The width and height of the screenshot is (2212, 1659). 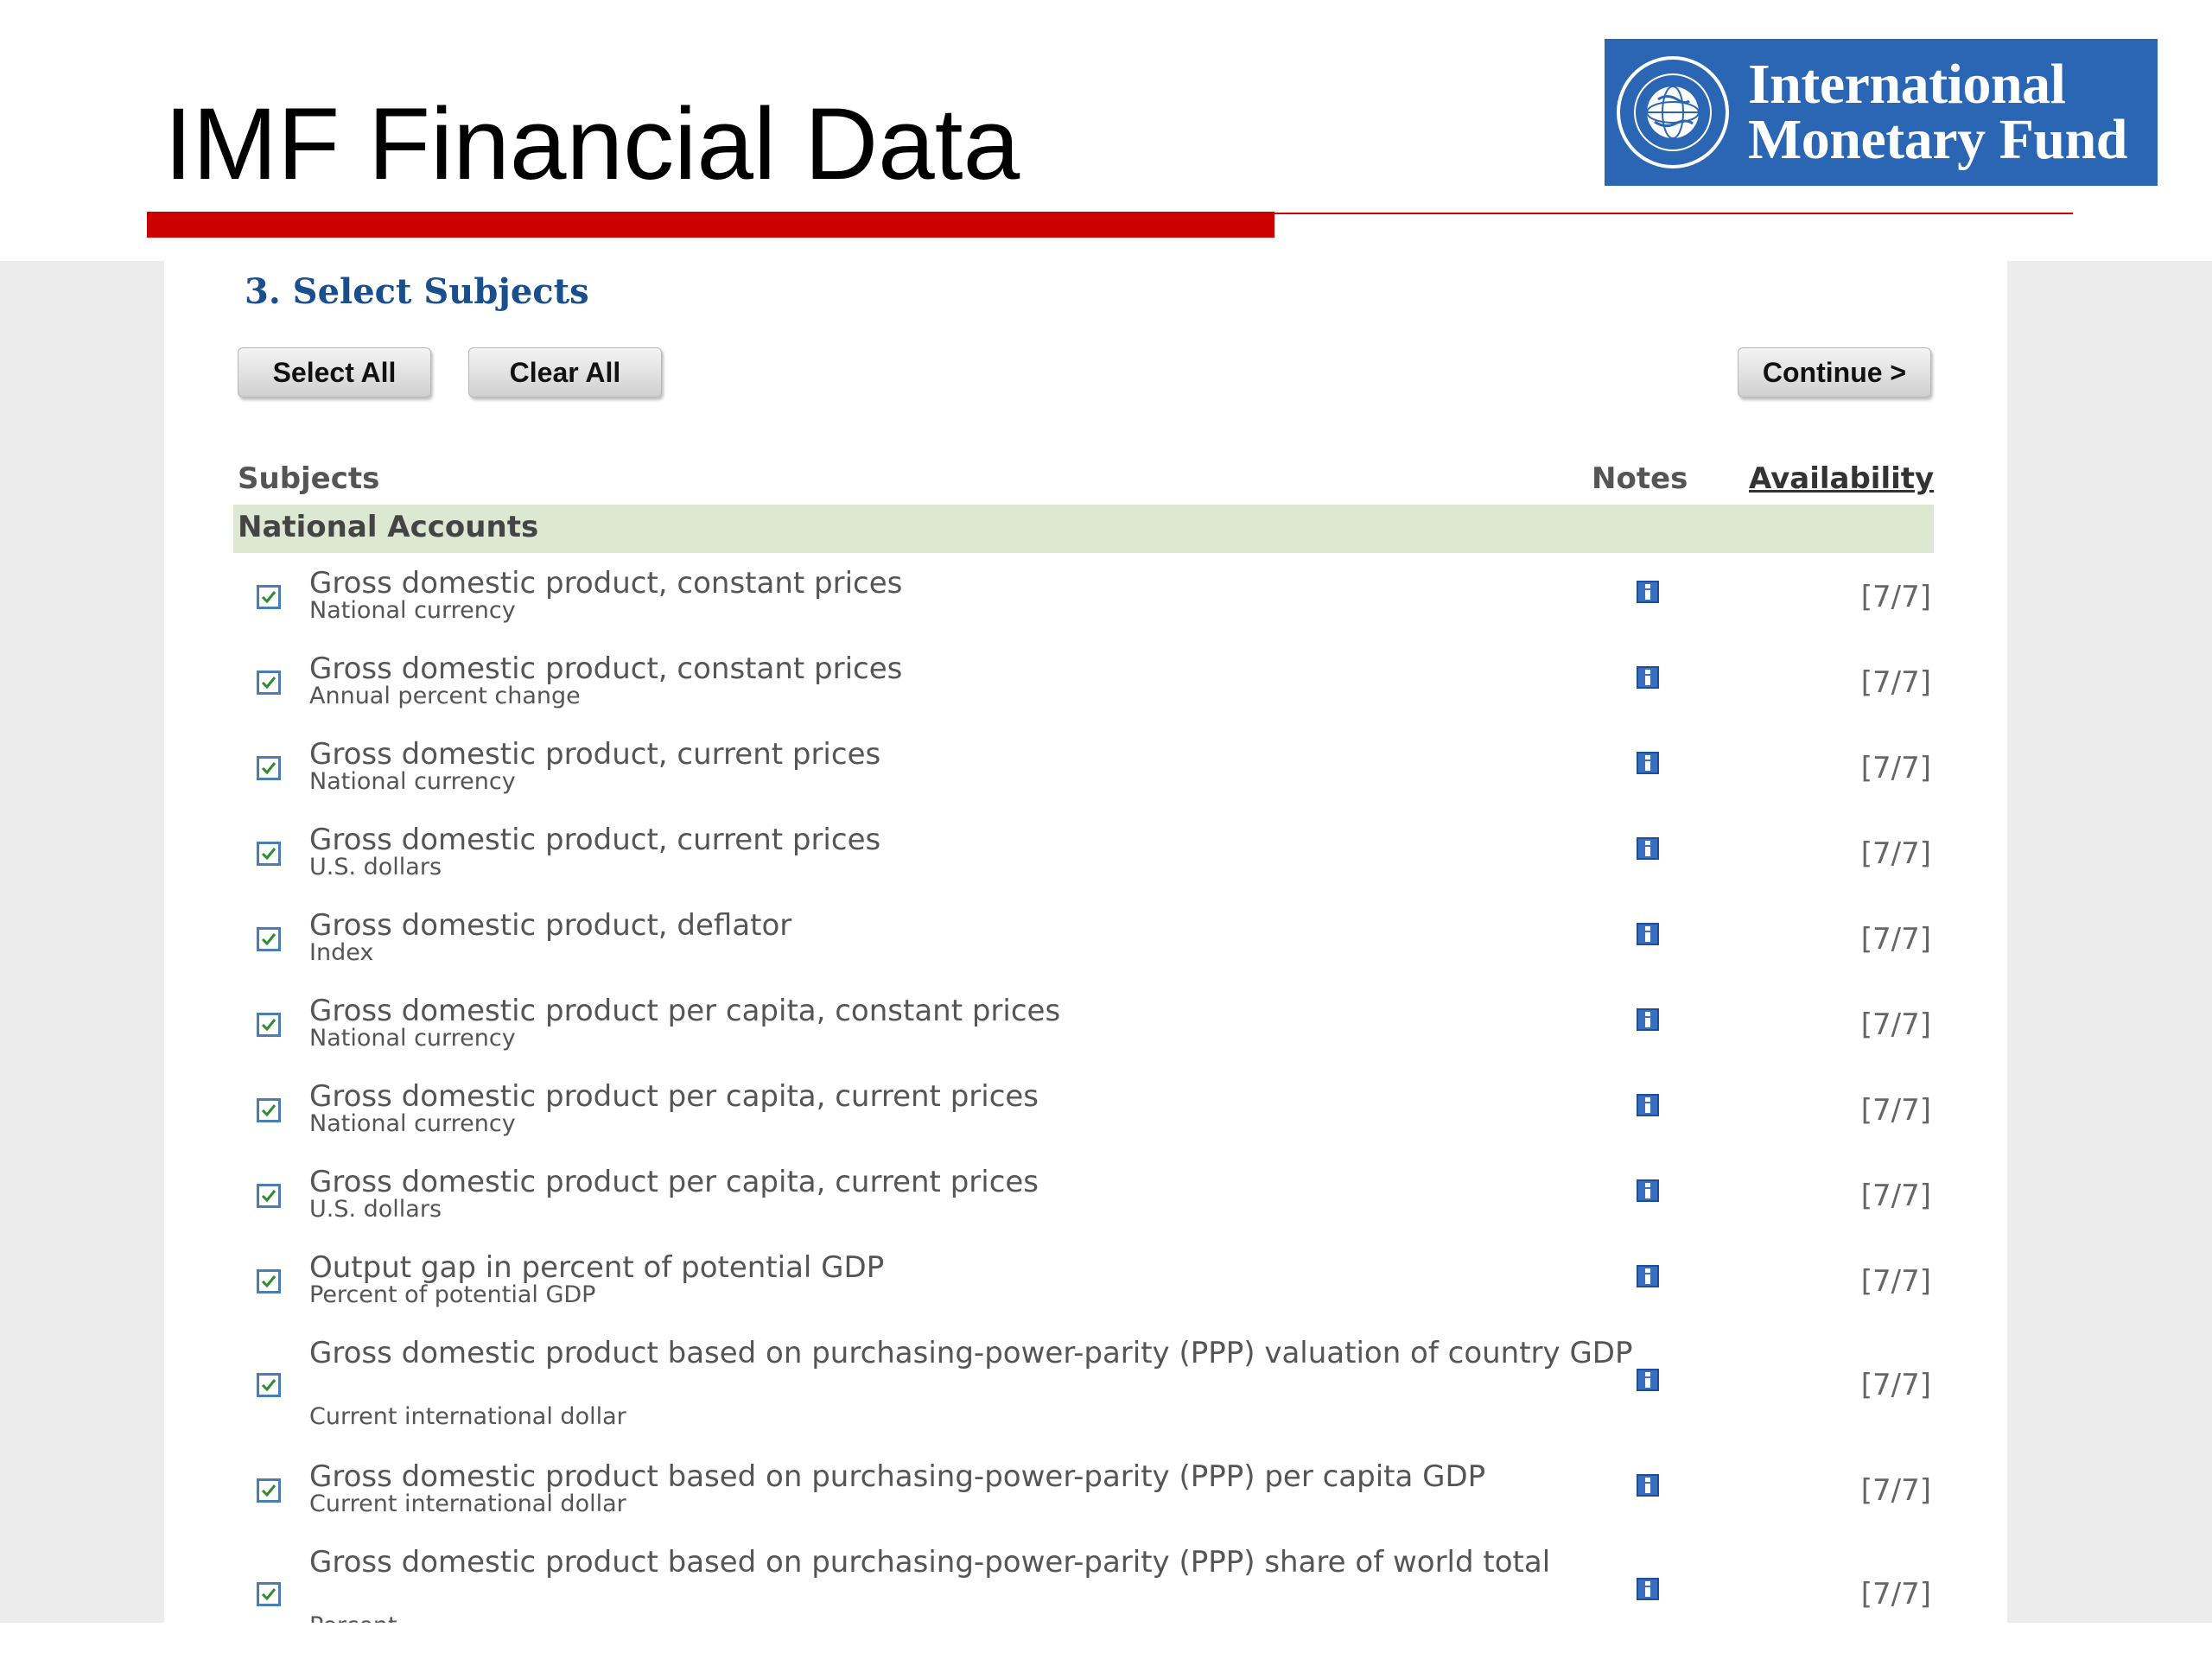 What do you see at coordinates (445, 696) in the screenshot?
I see `subject-unit: Annual percent change` at bounding box center [445, 696].